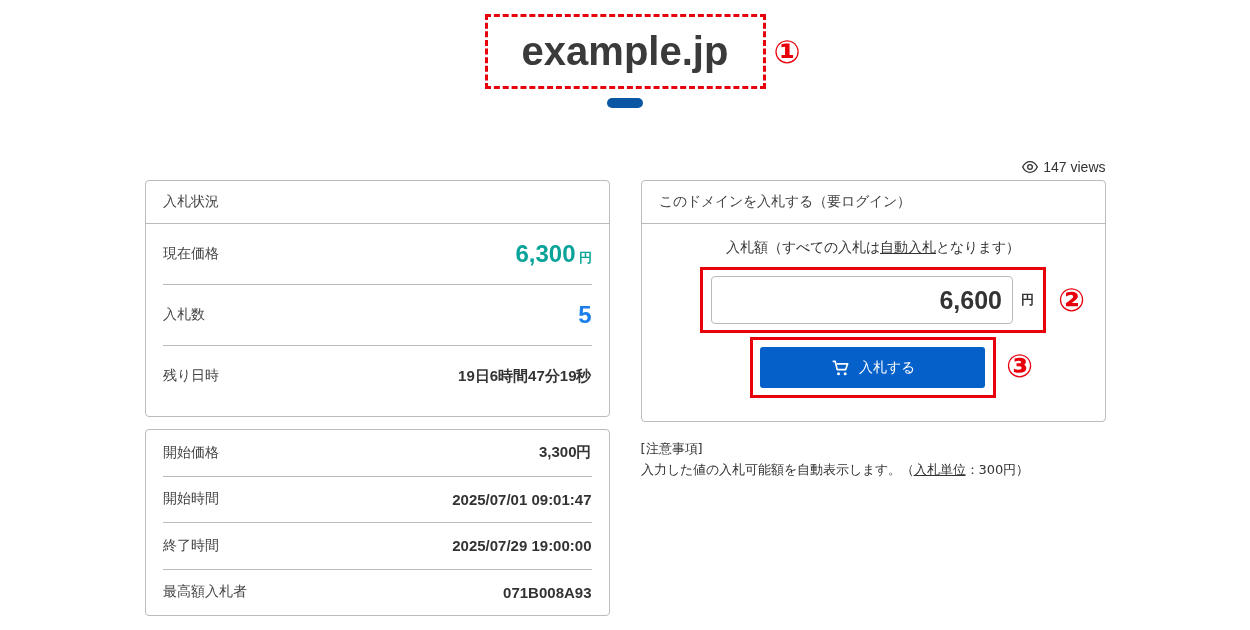  Describe the element at coordinates (939, 469) in the screenshot. I see `bid-unit-link: 入札単位` at that location.